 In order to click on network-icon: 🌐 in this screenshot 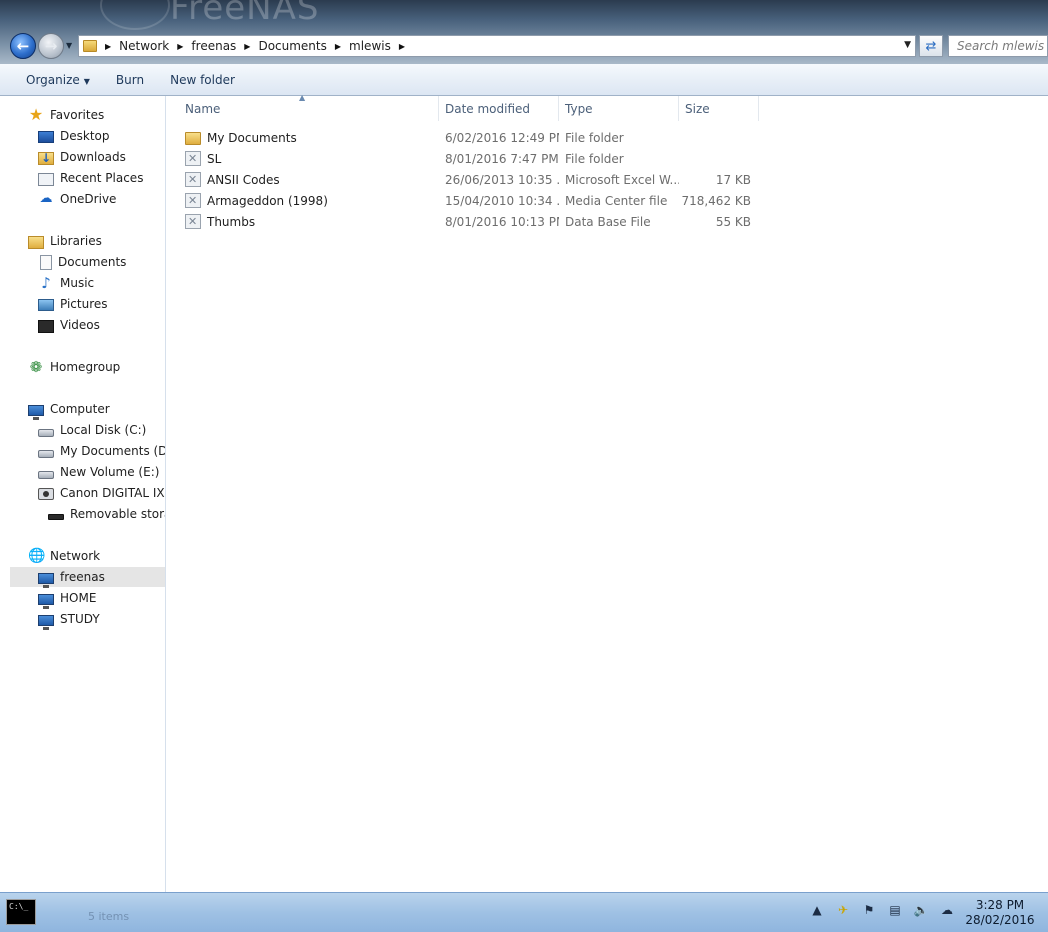, I will do `click(37, 556)`.